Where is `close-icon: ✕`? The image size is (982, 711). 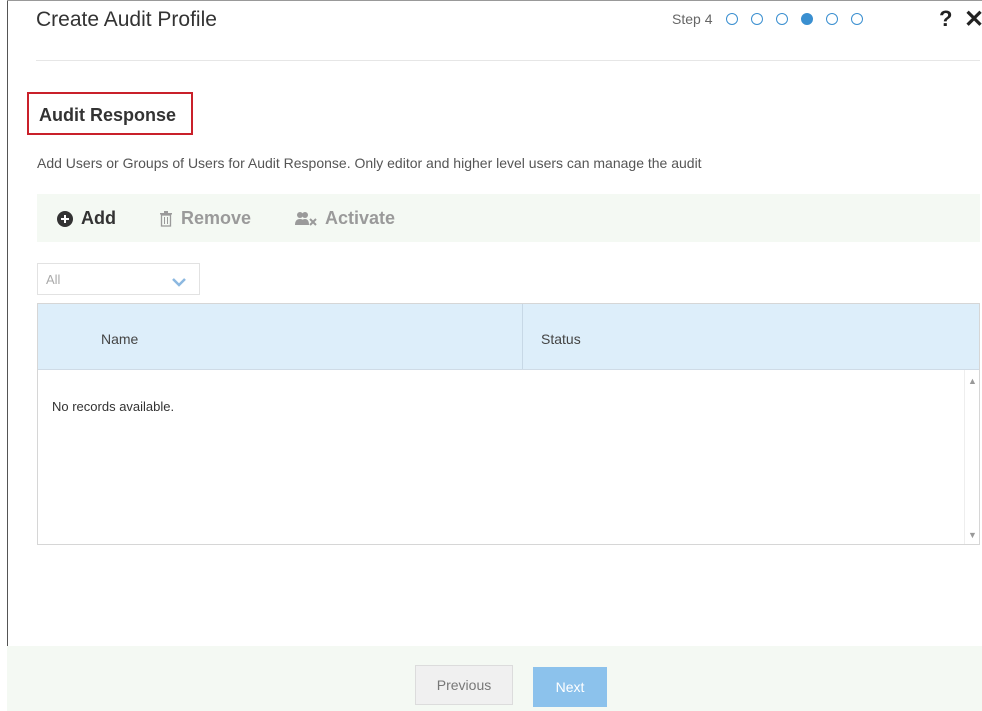 close-icon: ✕ is located at coordinates (973, 19).